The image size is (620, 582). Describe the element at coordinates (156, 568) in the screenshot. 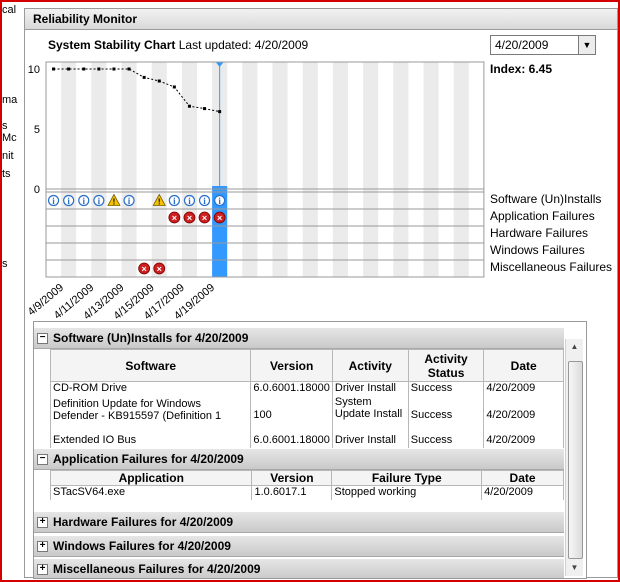

I see `section-title: Miscellaneous Failures for 4/20/2009` at that location.